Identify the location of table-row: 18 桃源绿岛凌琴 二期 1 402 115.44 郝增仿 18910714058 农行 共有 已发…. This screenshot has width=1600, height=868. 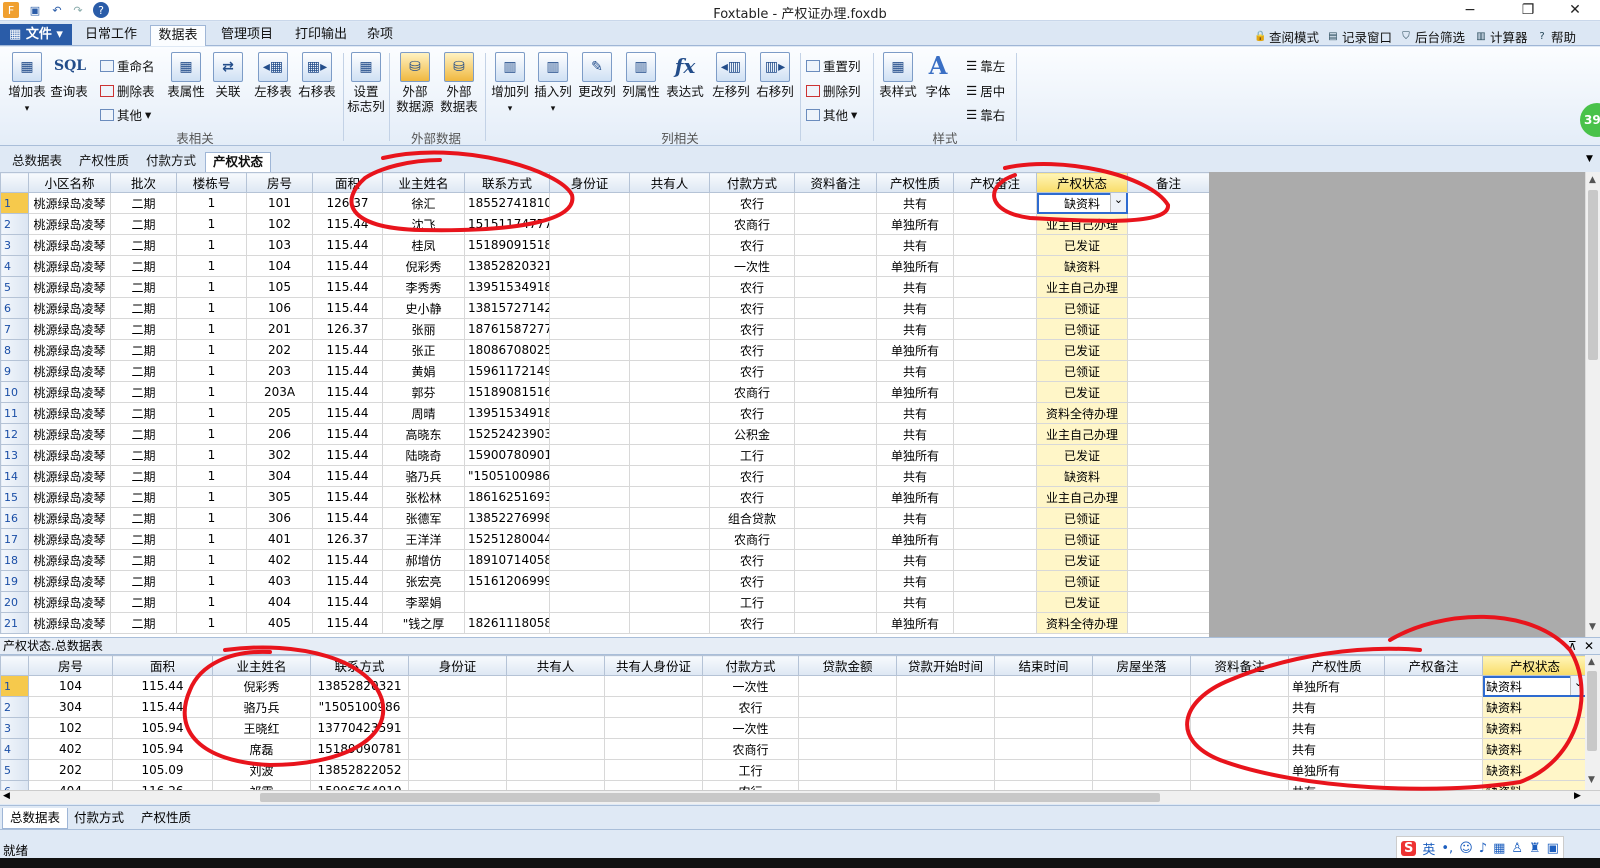
(604, 560).